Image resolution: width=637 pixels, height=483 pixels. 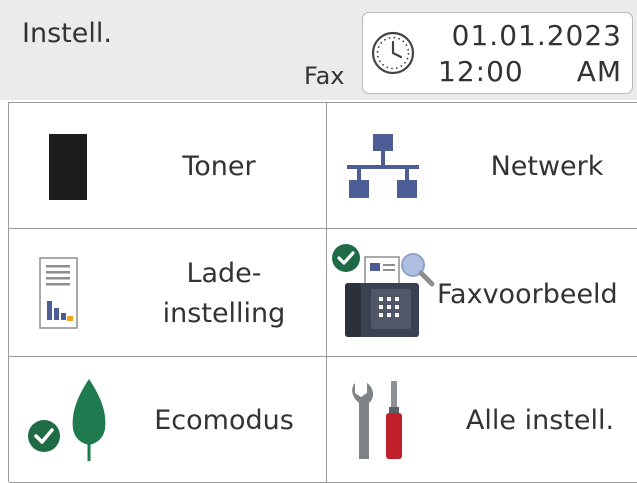 I want to click on eco-mode-tile: Ecomodus, so click(x=168, y=420).